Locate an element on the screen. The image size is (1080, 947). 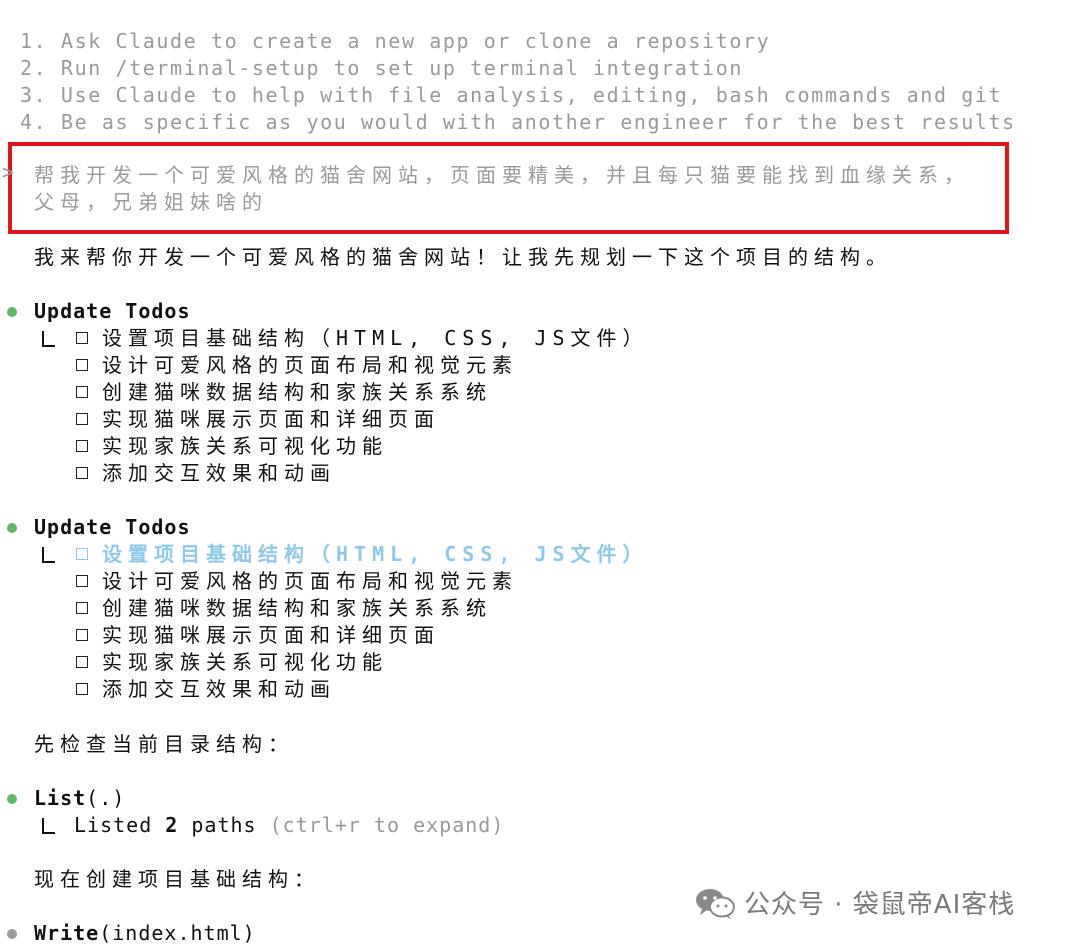
watermark: 公众号 · 袋鼠帝AI客栈 is located at coordinates (854, 902).